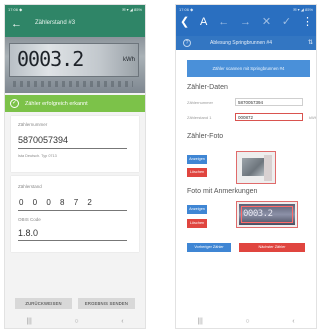 The width and height of the screenshot is (321, 332). What do you see at coordinates (209, 247) in the screenshot?
I see `previous-meter-button: Vorheriger Zähler` at bounding box center [209, 247].